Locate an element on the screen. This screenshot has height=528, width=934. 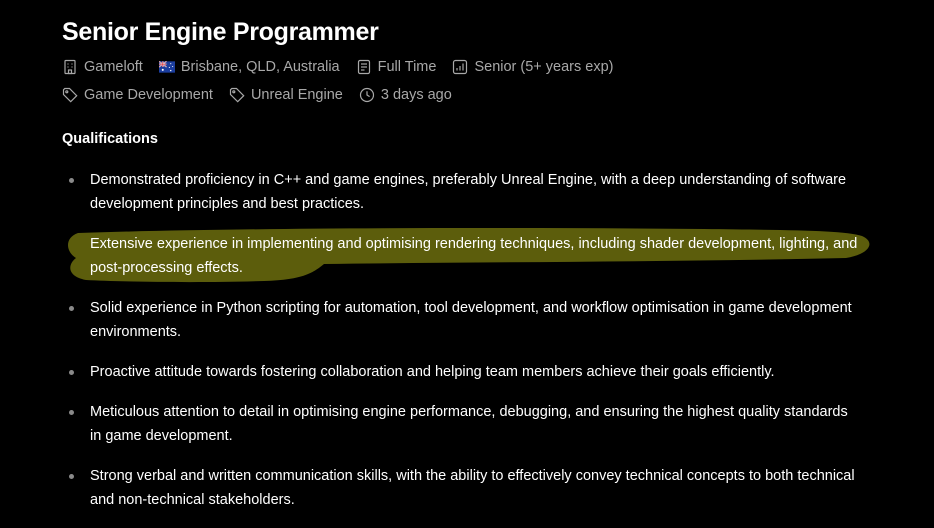
employment-type-meta: Full Time is located at coordinates (396, 67).